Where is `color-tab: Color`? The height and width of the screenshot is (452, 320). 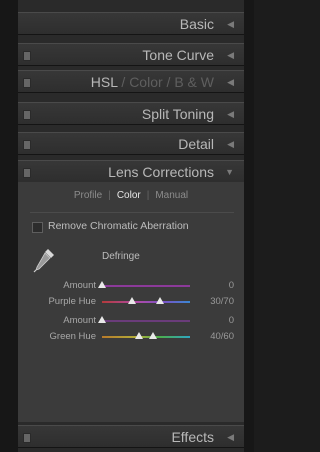
color-tab: Color is located at coordinates (145, 82).